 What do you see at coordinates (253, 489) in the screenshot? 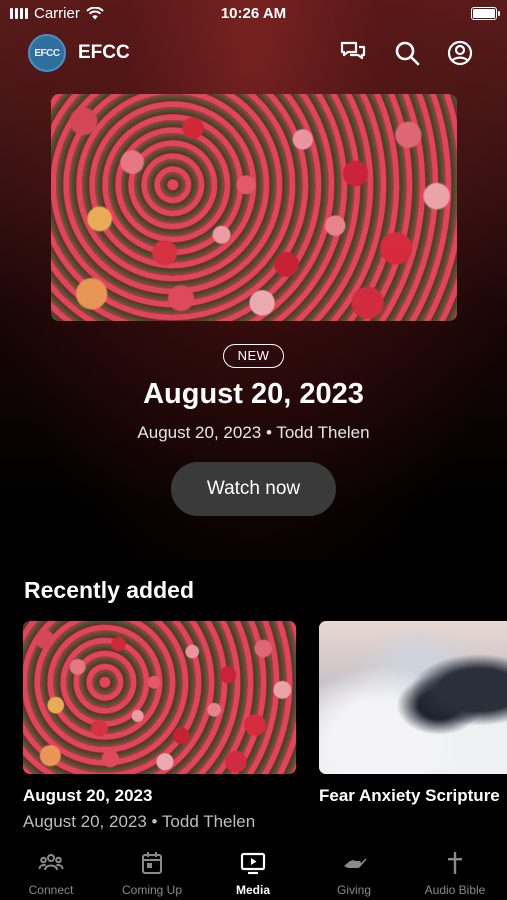
I see `watch-now-button: Watch now` at bounding box center [253, 489].